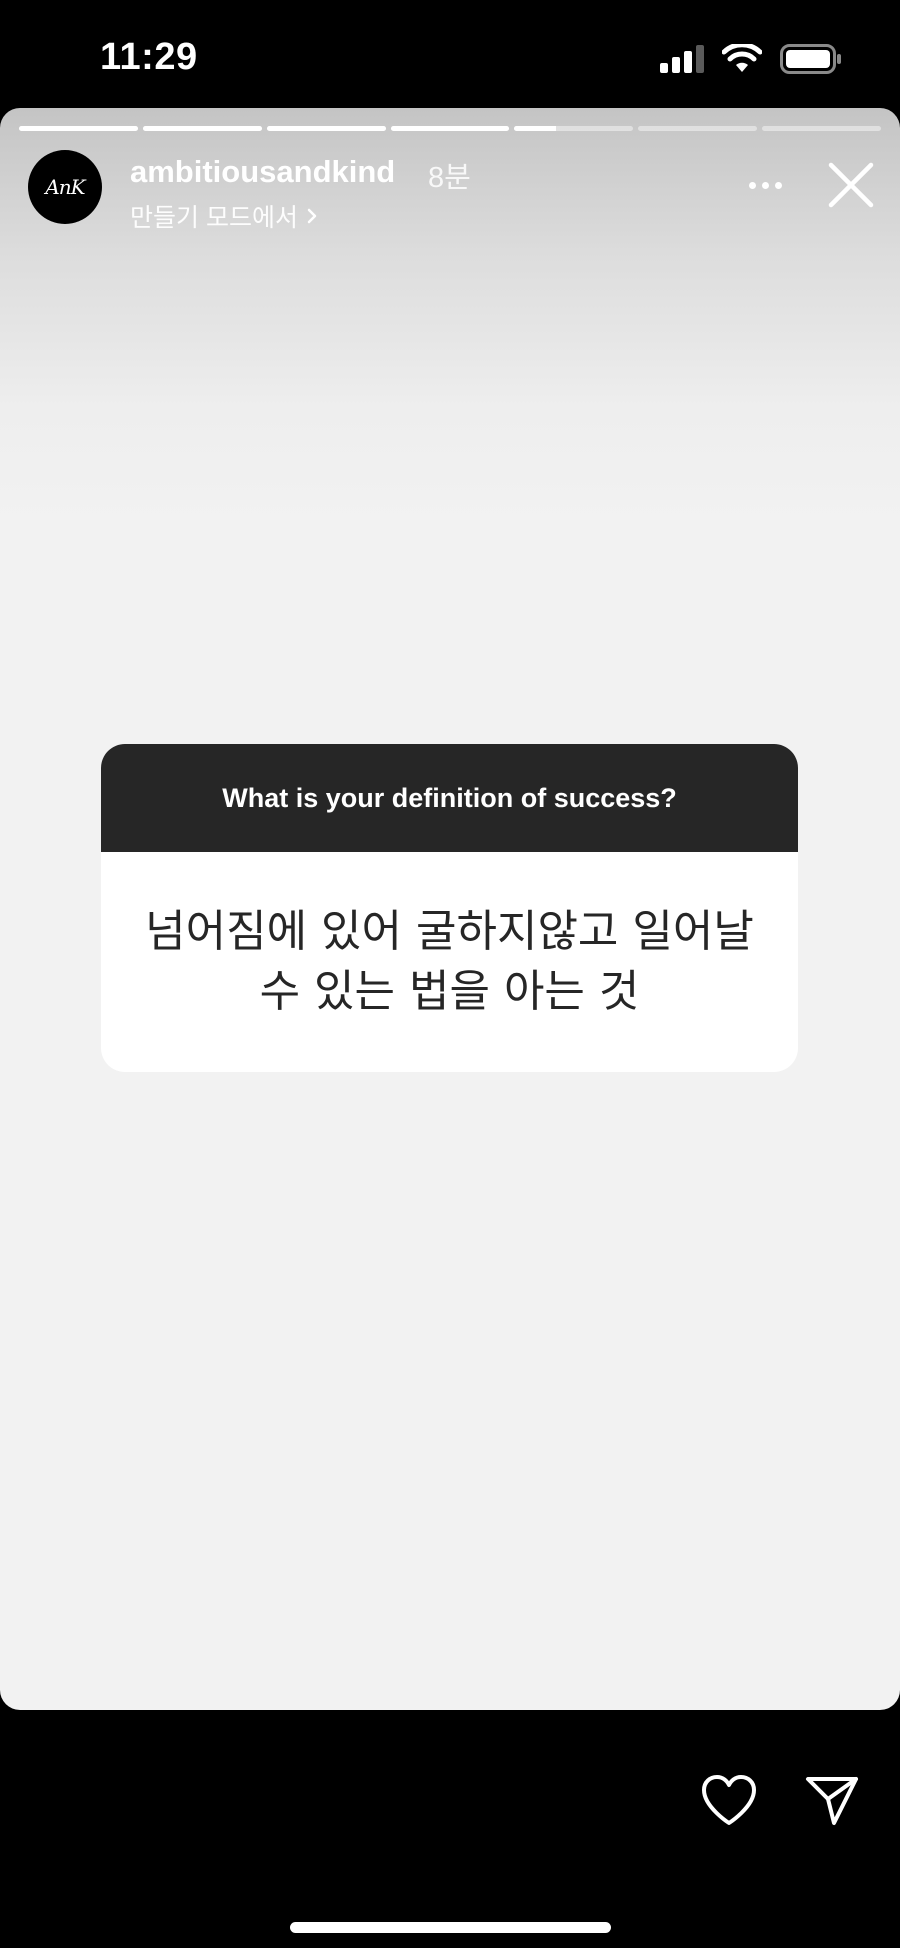 Image resolution: width=900 pixels, height=1948 pixels. I want to click on more-options-button, so click(765, 185).